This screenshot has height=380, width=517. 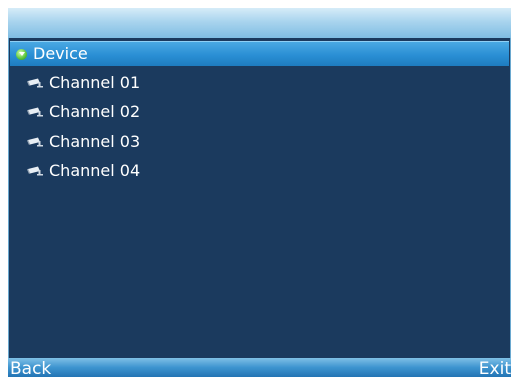 What do you see at coordinates (30, 368) in the screenshot?
I see `back-button: Back` at bounding box center [30, 368].